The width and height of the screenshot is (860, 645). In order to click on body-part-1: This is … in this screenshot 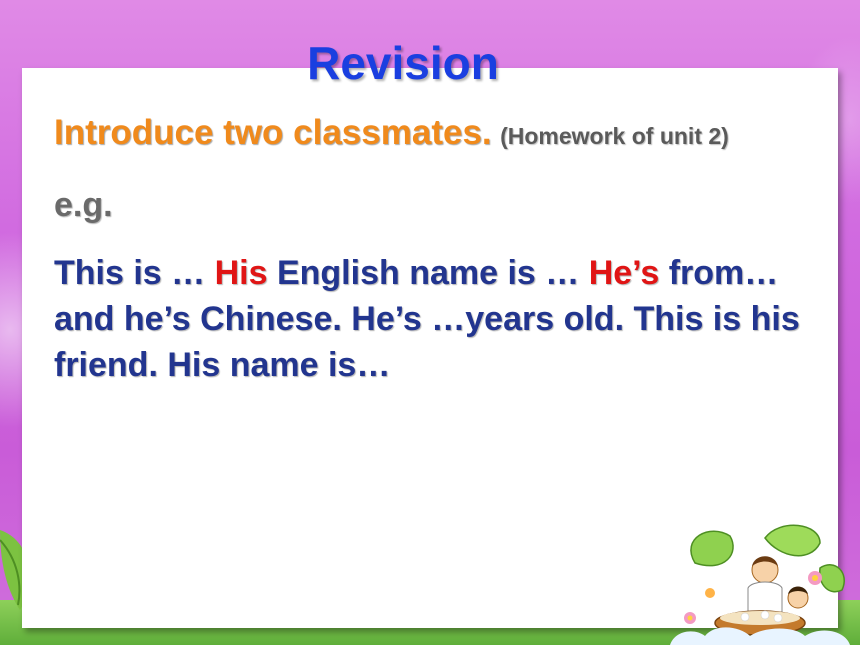, I will do `click(134, 273)`.